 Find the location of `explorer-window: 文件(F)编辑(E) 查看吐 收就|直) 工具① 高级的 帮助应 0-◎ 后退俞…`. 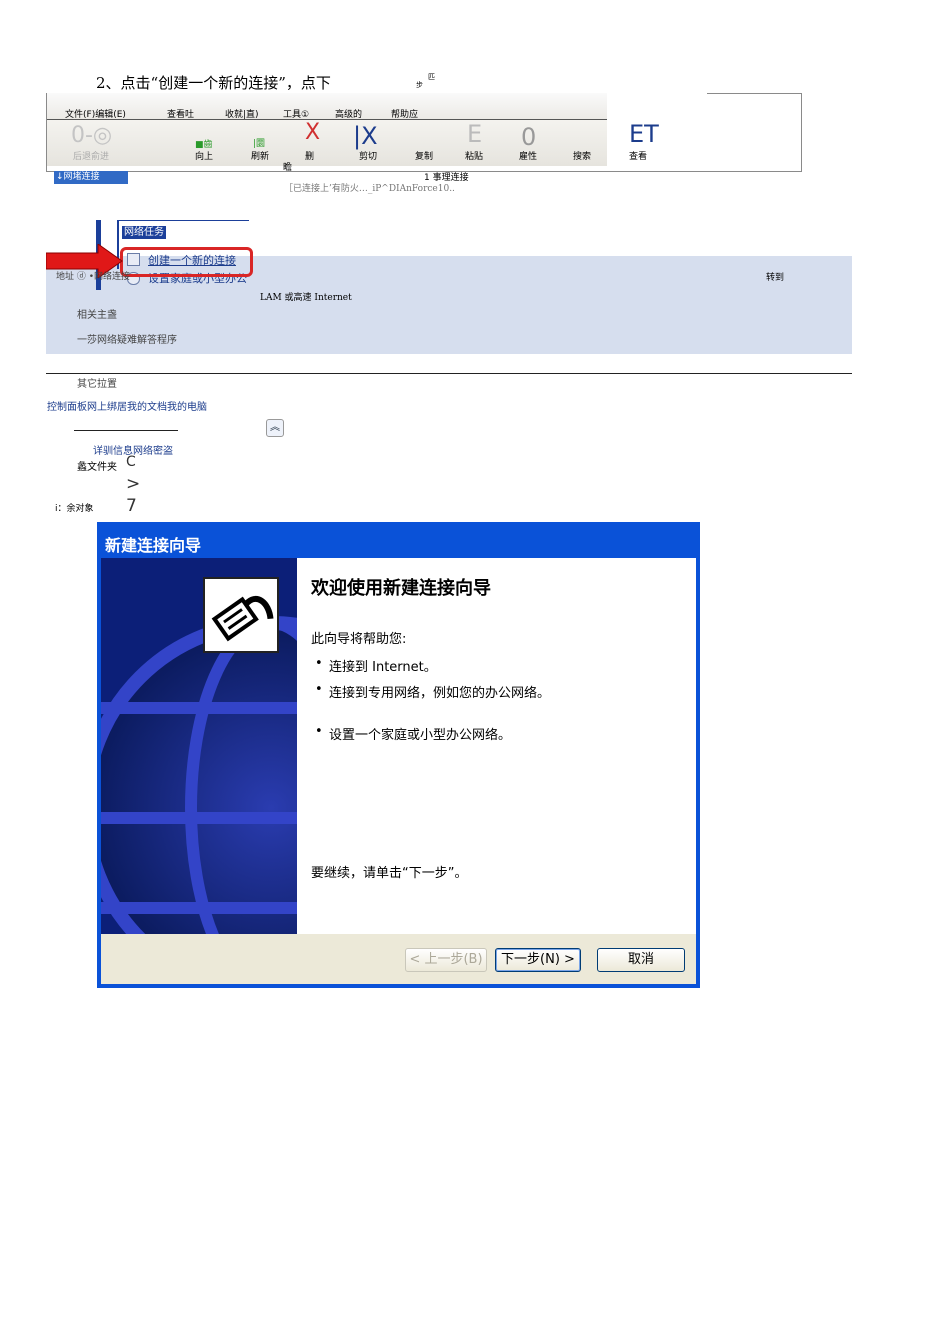

explorer-window: 文件(F)编辑(E) 查看吐 收就|直) 工具① 高级的 帮助应 0-◎ 后退俞… is located at coordinates (424, 138).